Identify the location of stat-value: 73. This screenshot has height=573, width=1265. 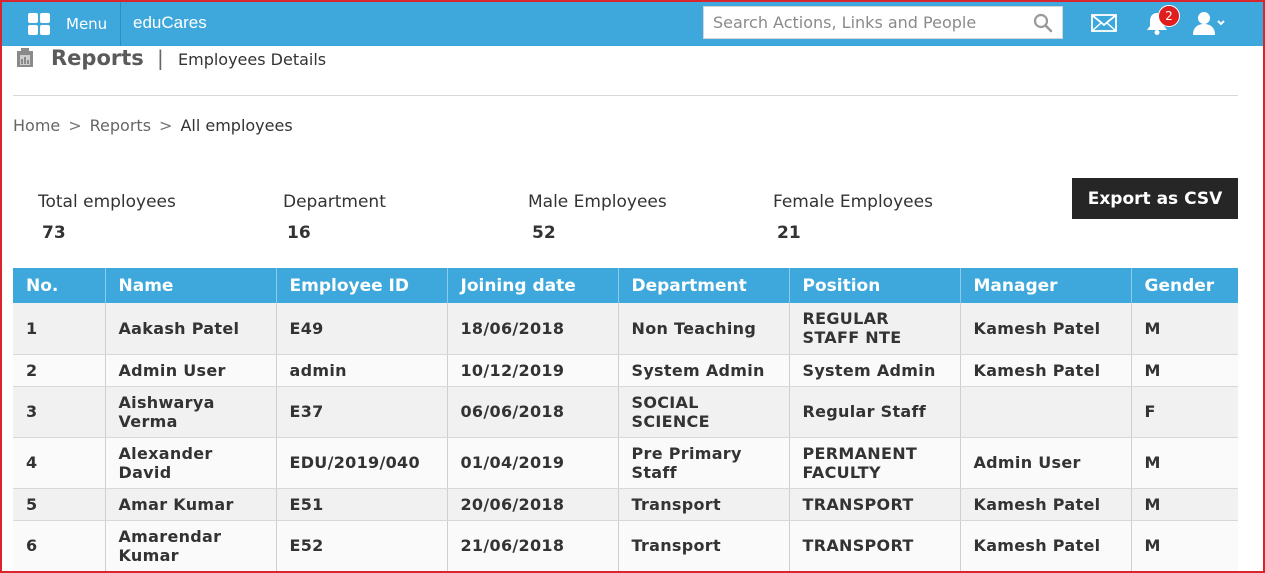
(54, 233).